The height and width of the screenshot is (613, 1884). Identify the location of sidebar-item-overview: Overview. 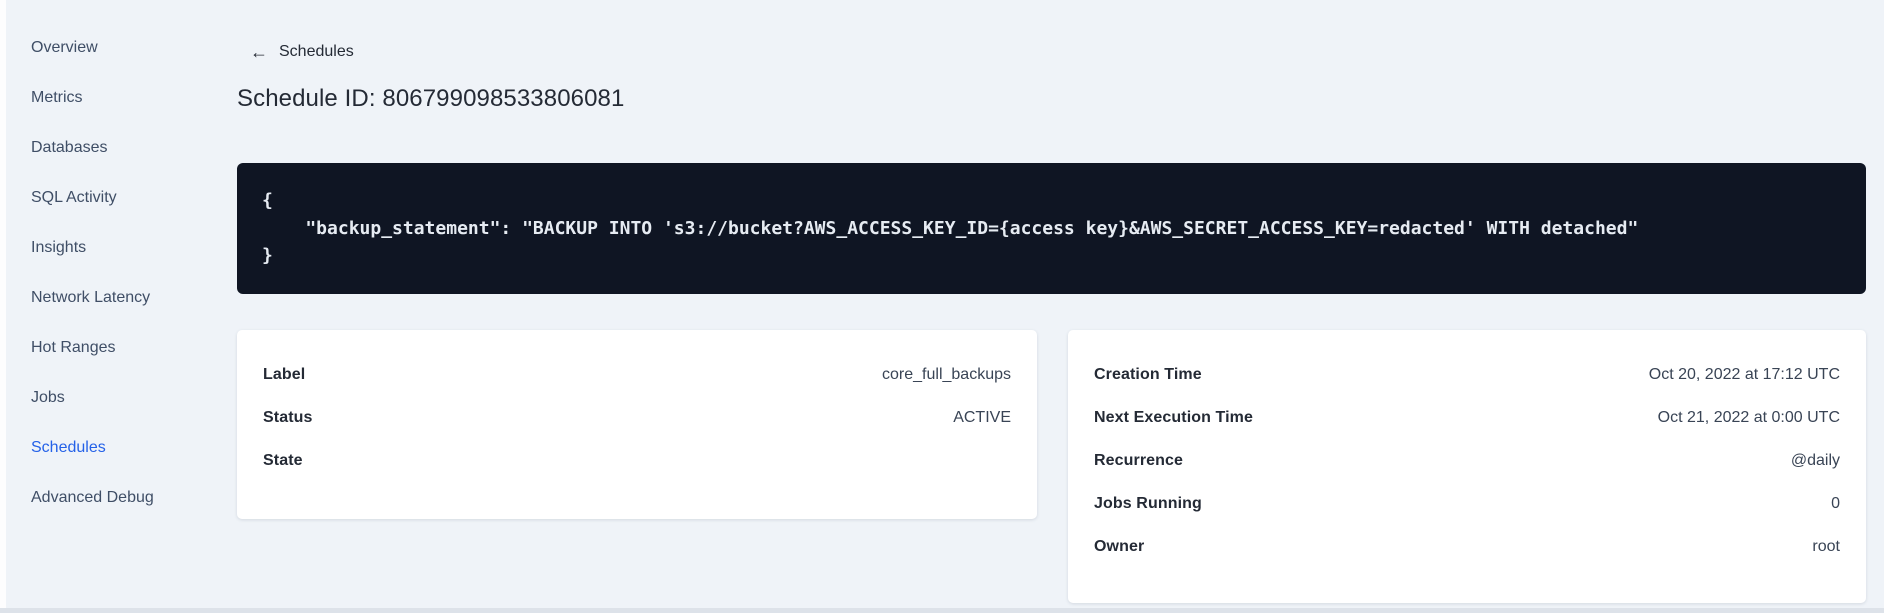
(100, 48).